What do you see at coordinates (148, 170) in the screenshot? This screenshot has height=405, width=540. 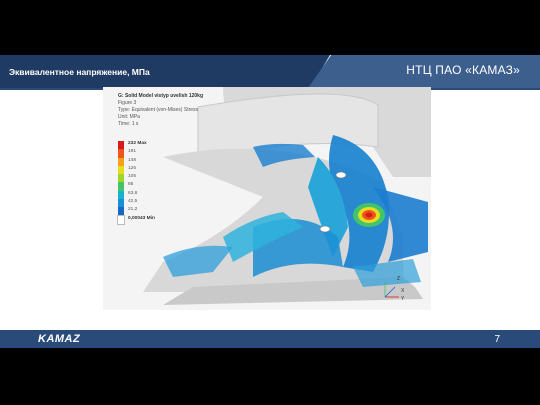 I see `legend-row: 126` at bounding box center [148, 170].